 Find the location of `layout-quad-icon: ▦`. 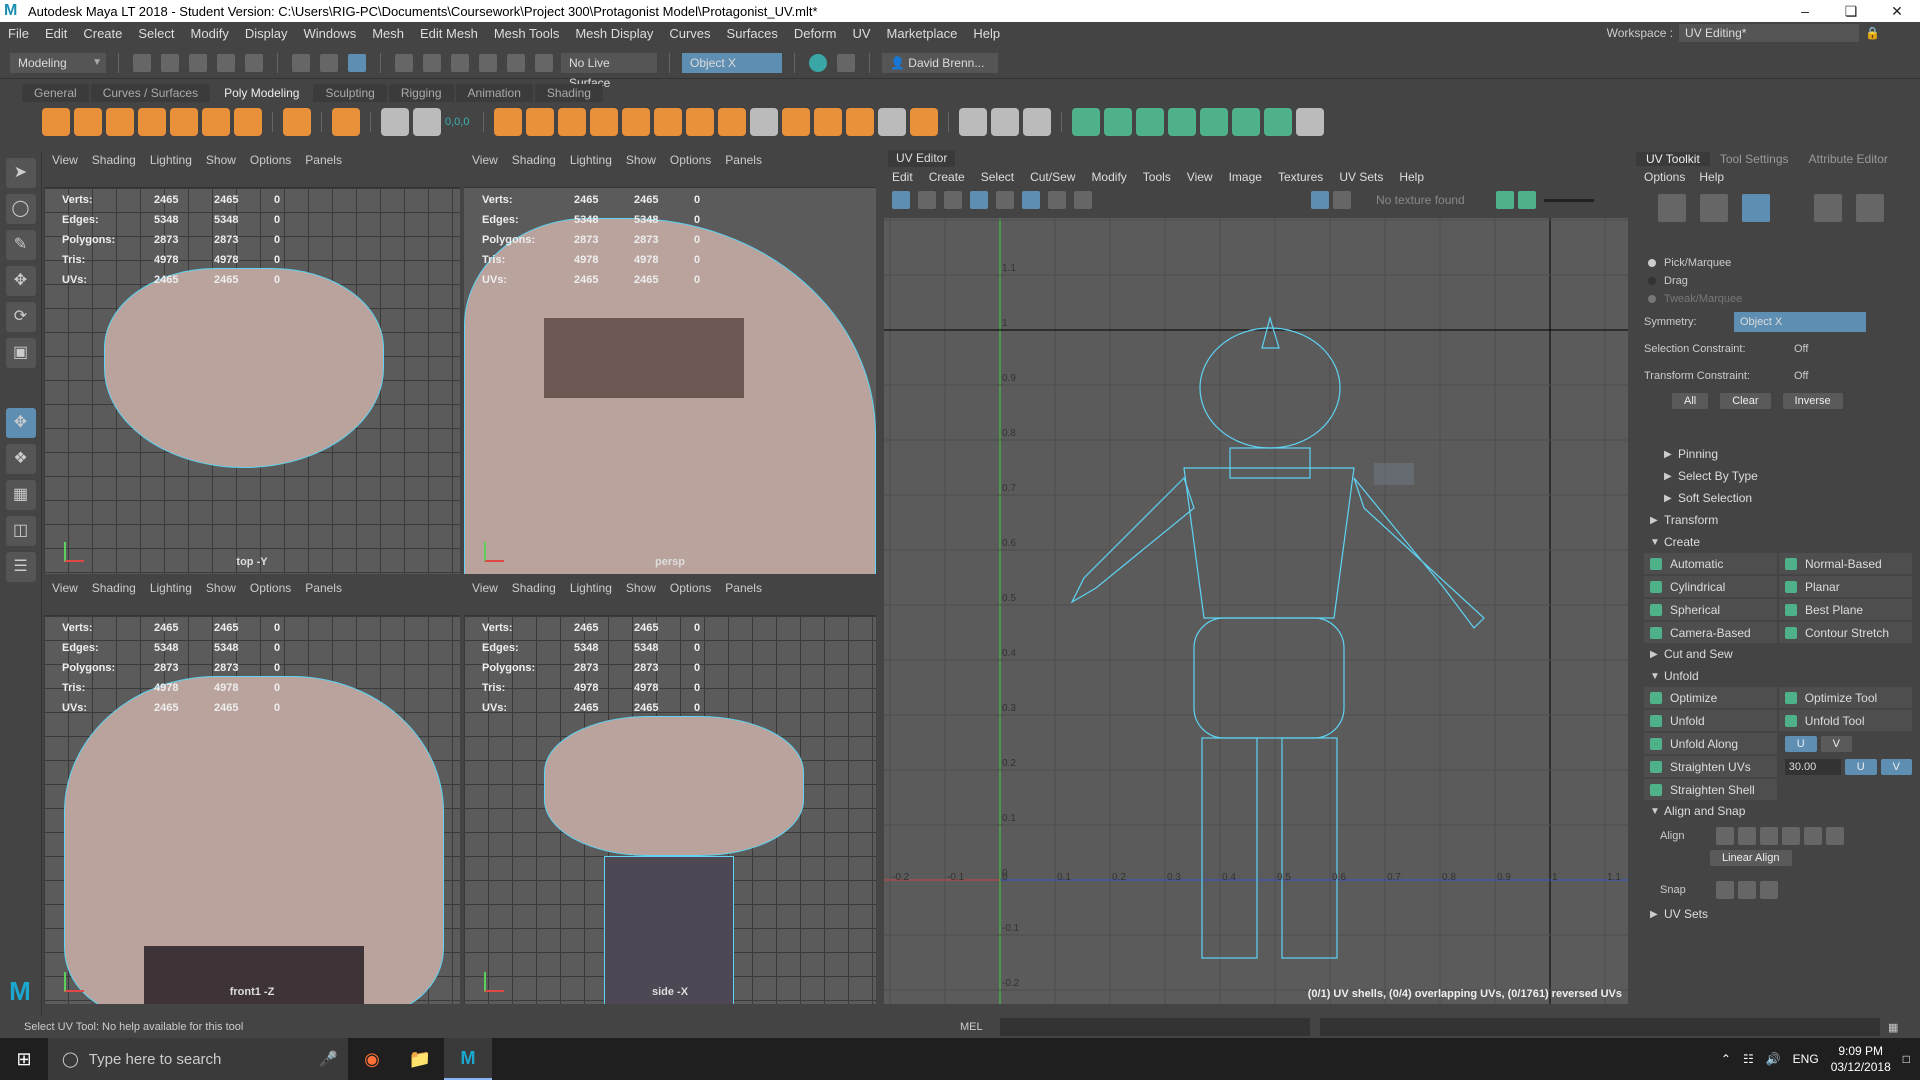

layout-quad-icon: ▦ is located at coordinates (20, 495).